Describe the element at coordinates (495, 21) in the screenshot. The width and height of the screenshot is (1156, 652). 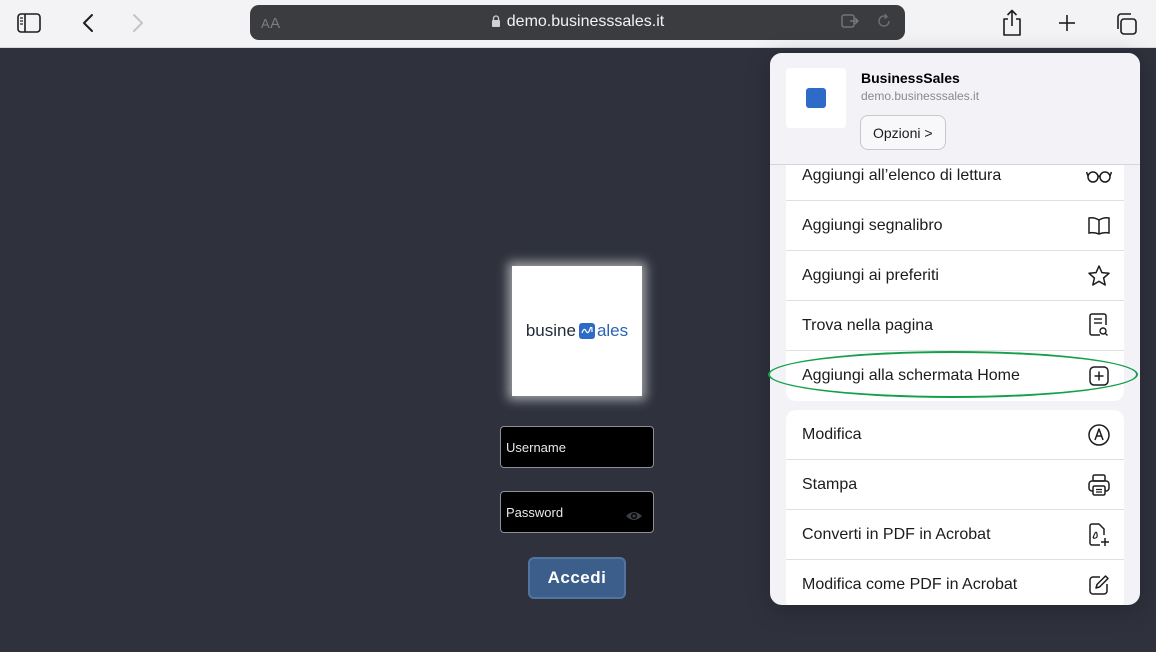
I see `lock-icon` at that location.